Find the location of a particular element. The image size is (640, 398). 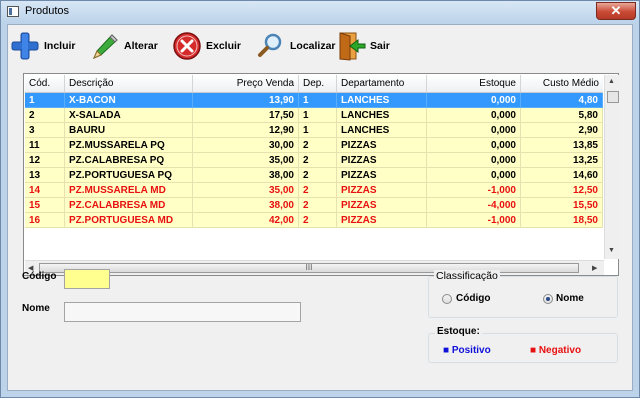

sair-button: Sair is located at coordinates (363, 46).